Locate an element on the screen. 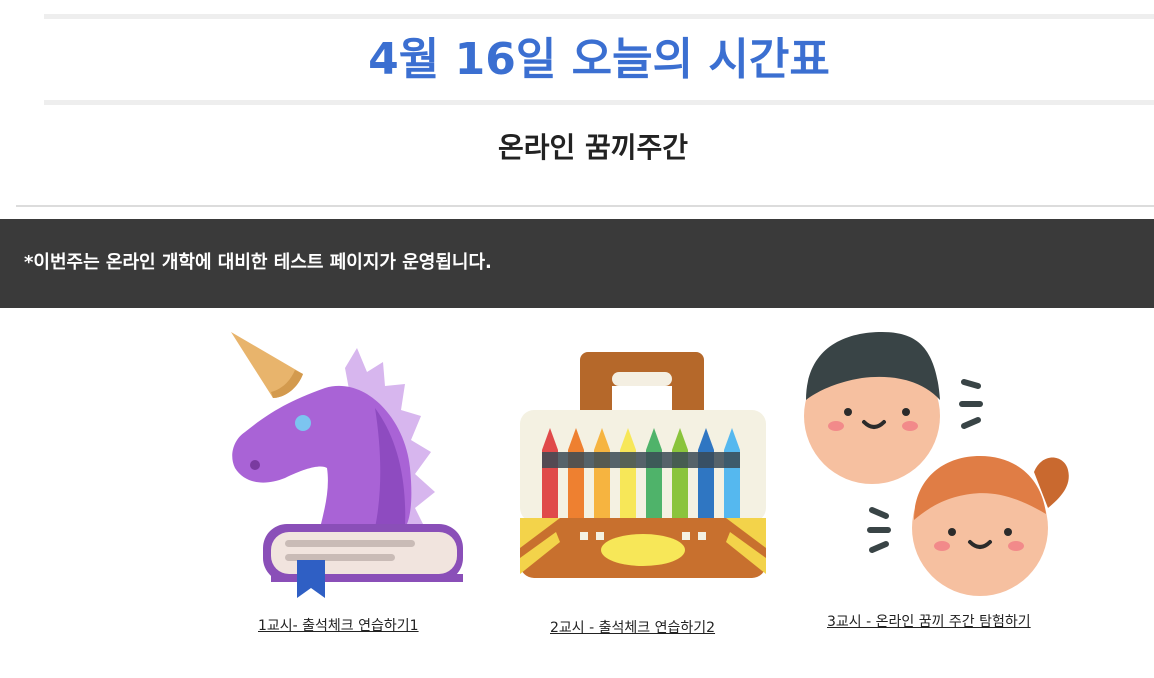 Image resolution: width=1154 pixels, height=678 pixels. page-subtitle: 온라인 꿈끼주간 is located at coordinates (593, 147).